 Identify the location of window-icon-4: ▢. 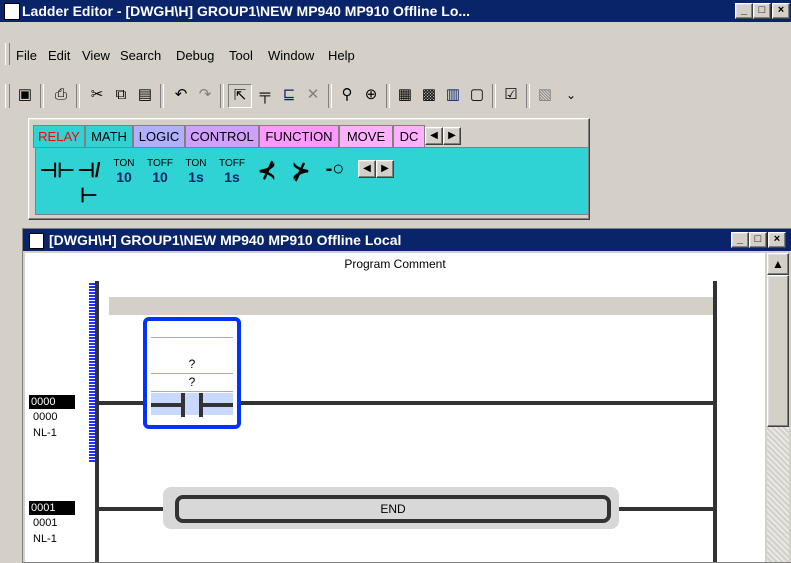
(477, 95).